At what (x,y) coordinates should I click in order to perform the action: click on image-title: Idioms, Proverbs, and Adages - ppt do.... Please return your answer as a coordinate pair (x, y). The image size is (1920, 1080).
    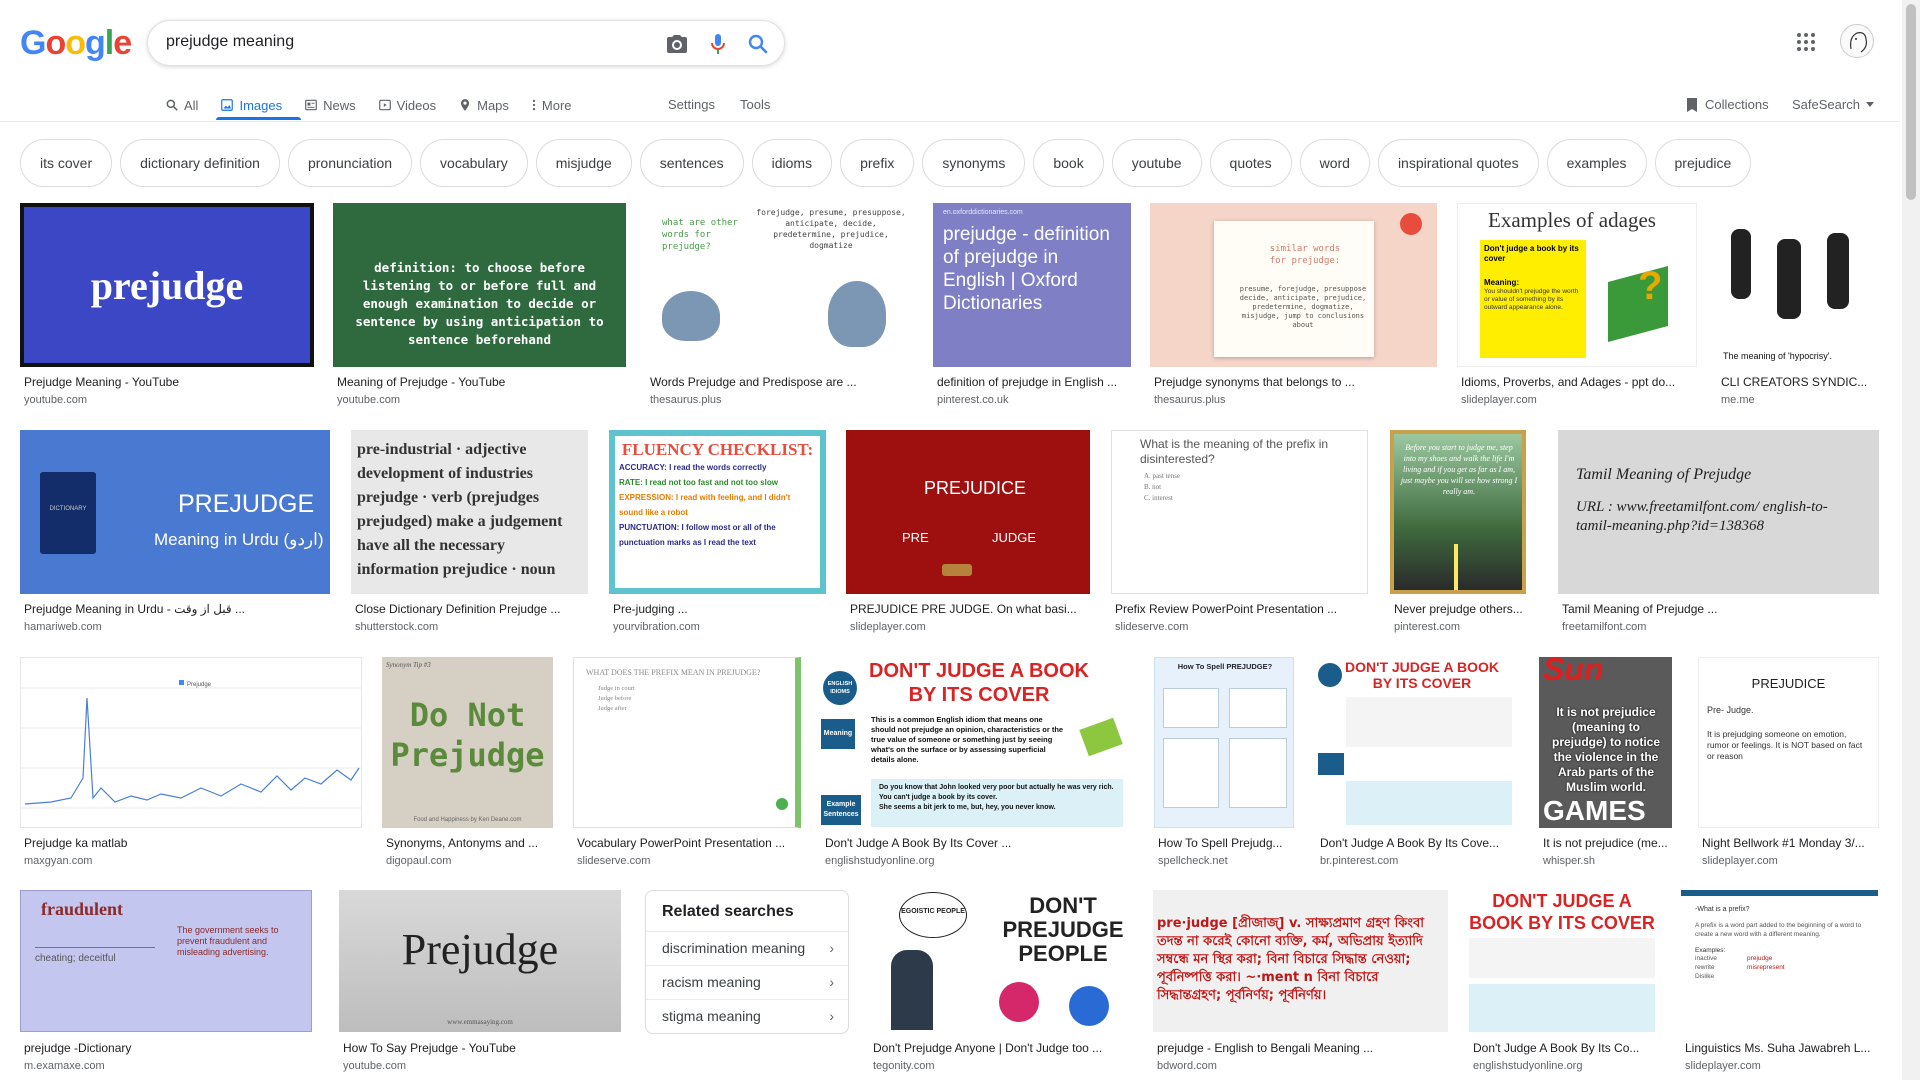
    Looking at the image, I should click on (1579, 382).